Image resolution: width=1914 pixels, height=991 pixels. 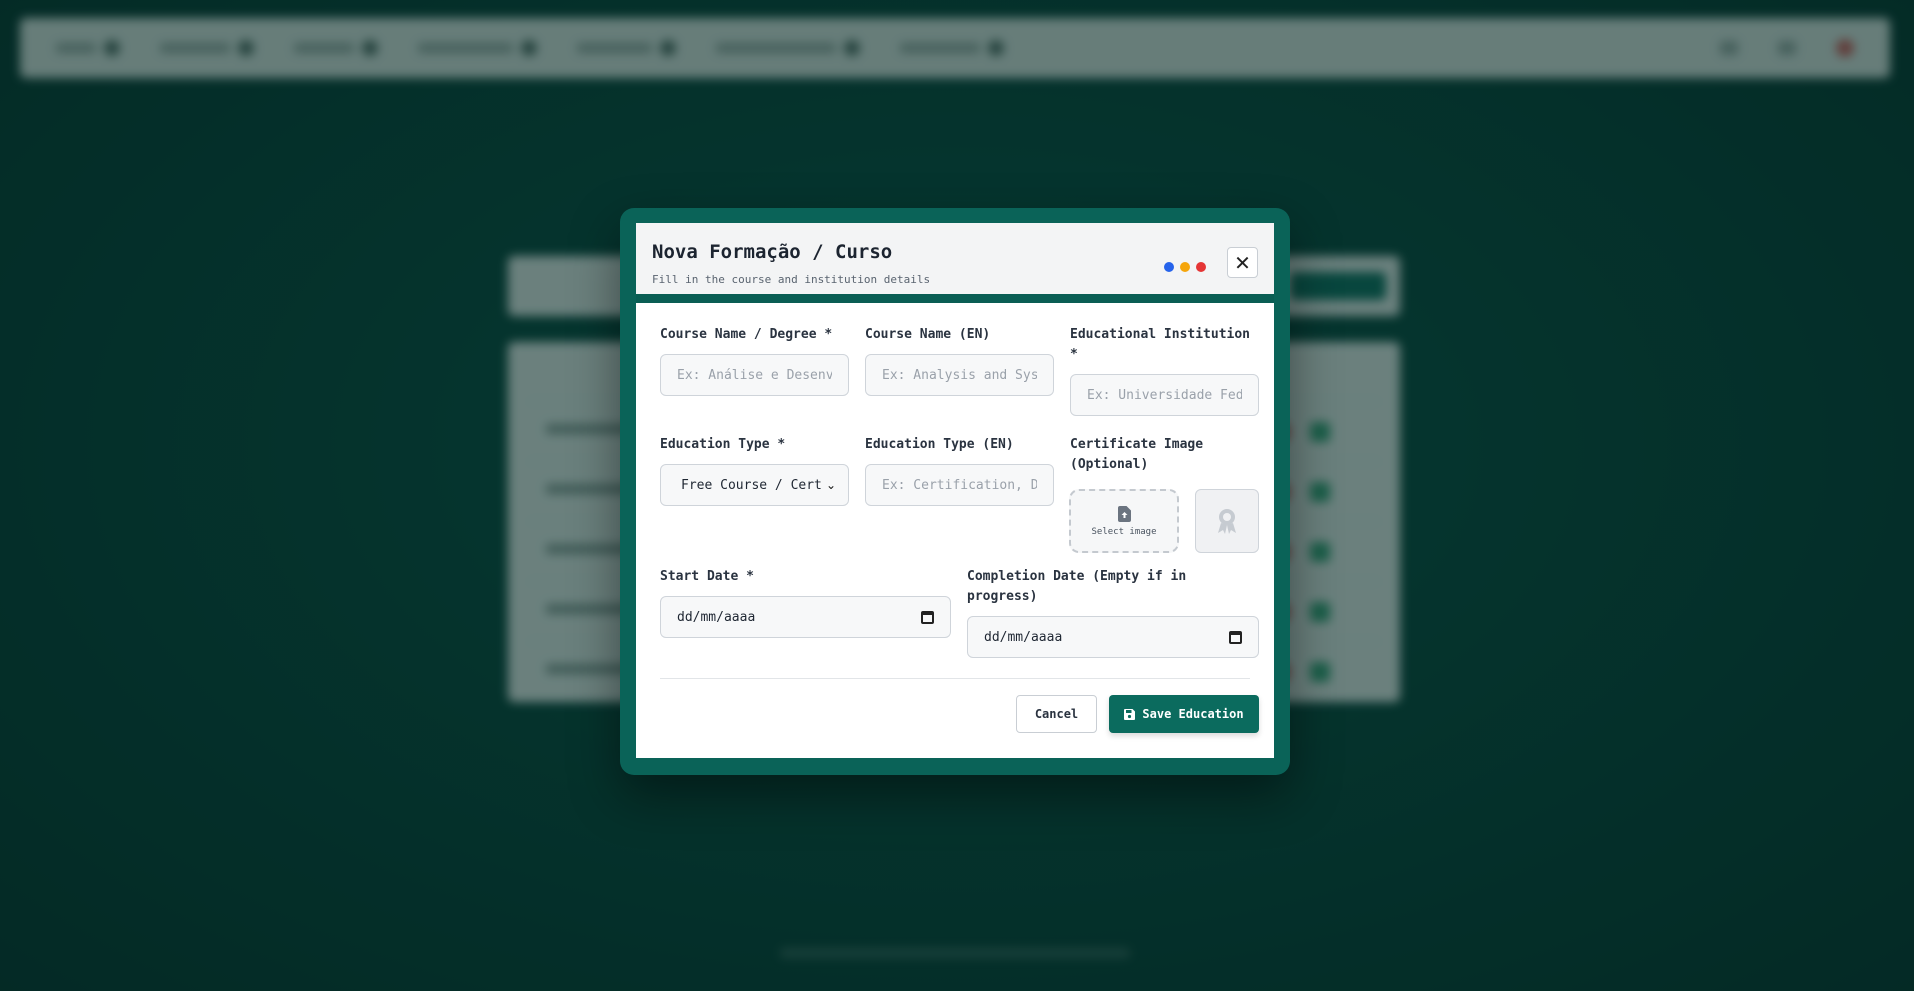 I want to click on course-name-input, so click(x=754, y=375).